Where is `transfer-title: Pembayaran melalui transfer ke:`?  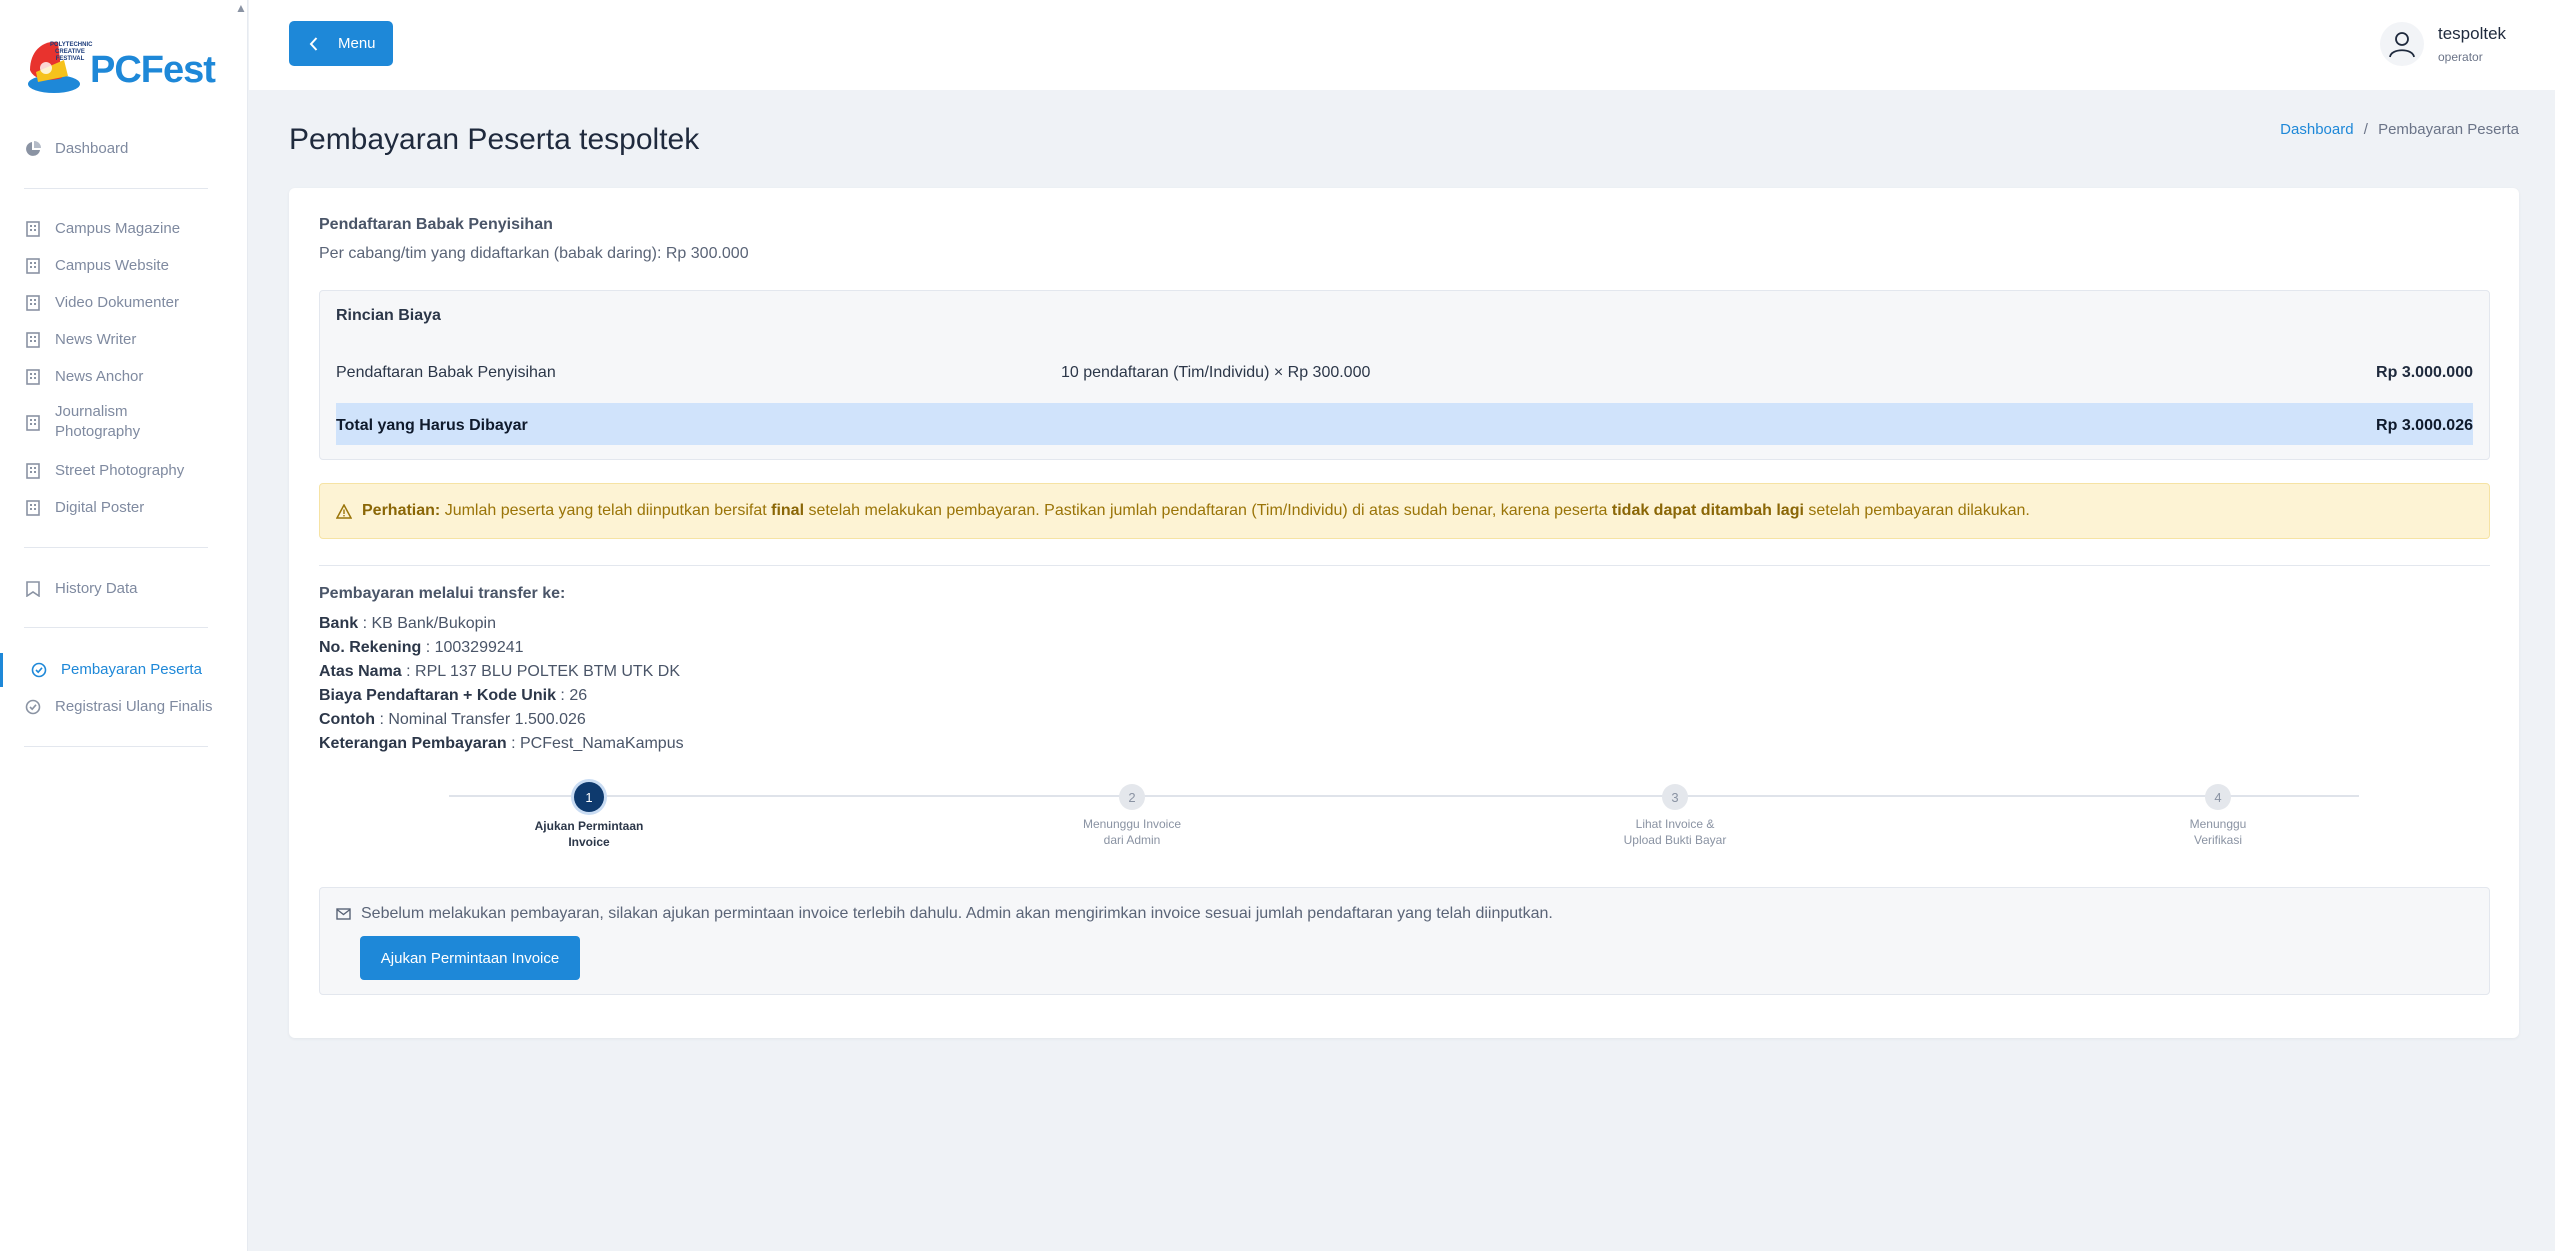 transfer-title: Pembayaran melalui transfer ke: is located at coordinates (442, 593).